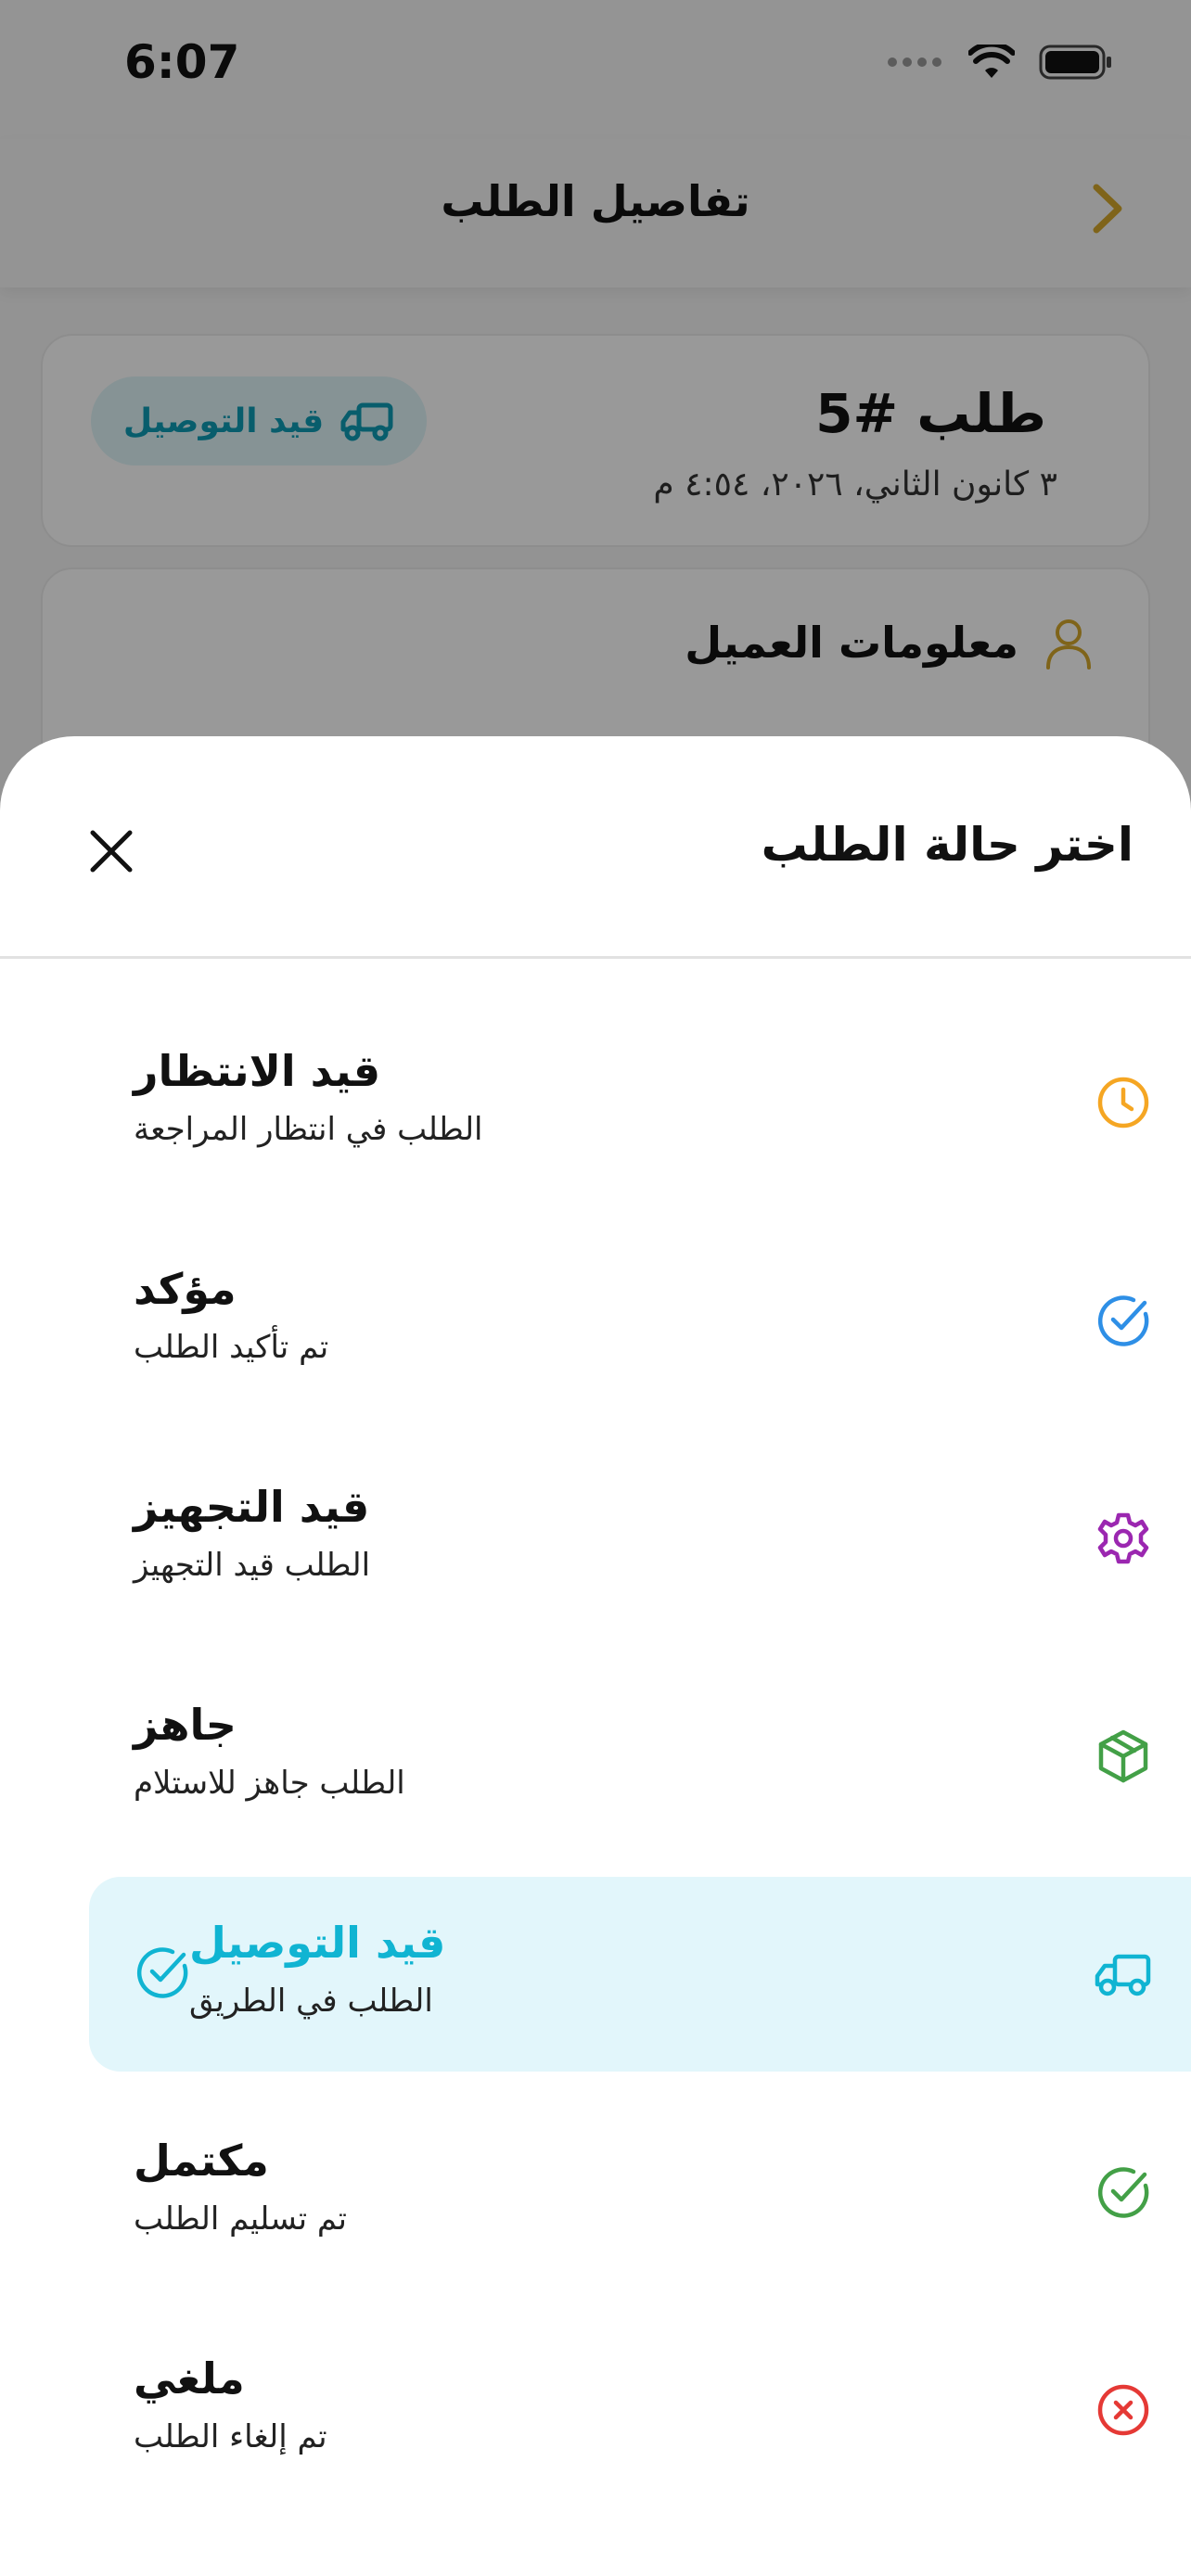 The image size is (1191, 2576). I want to click on option-text: ملغي تم إلغاء الطلب, so click(230, 2406).